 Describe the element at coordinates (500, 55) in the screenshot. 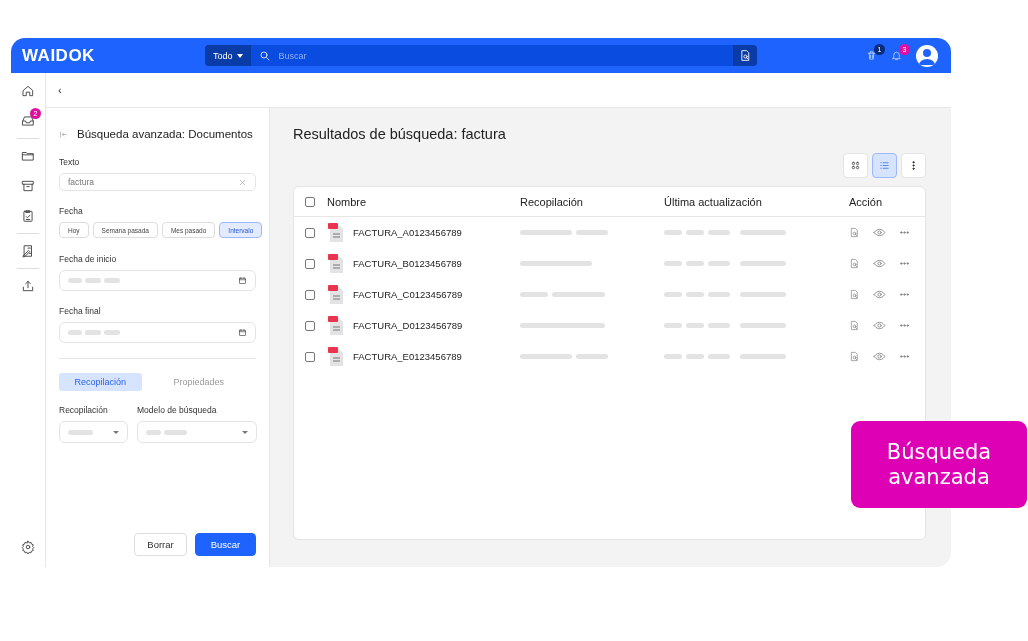

I see `search-field: Buscar` at that location.